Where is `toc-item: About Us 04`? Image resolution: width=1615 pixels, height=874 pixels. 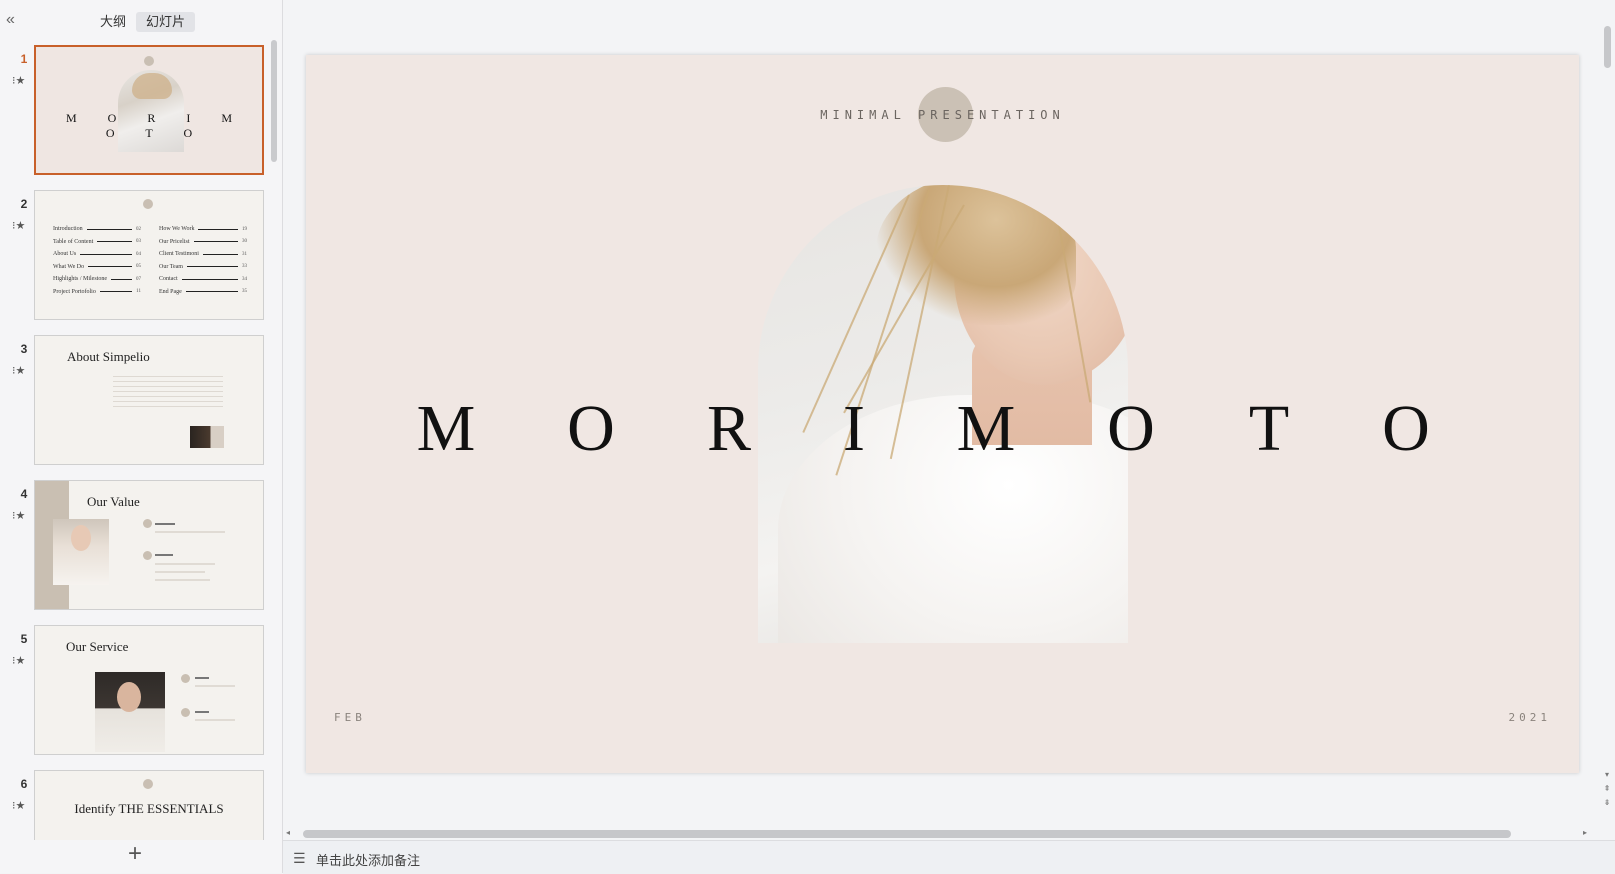 toc-item: About Us 04 is located at coordinates (97, 254).